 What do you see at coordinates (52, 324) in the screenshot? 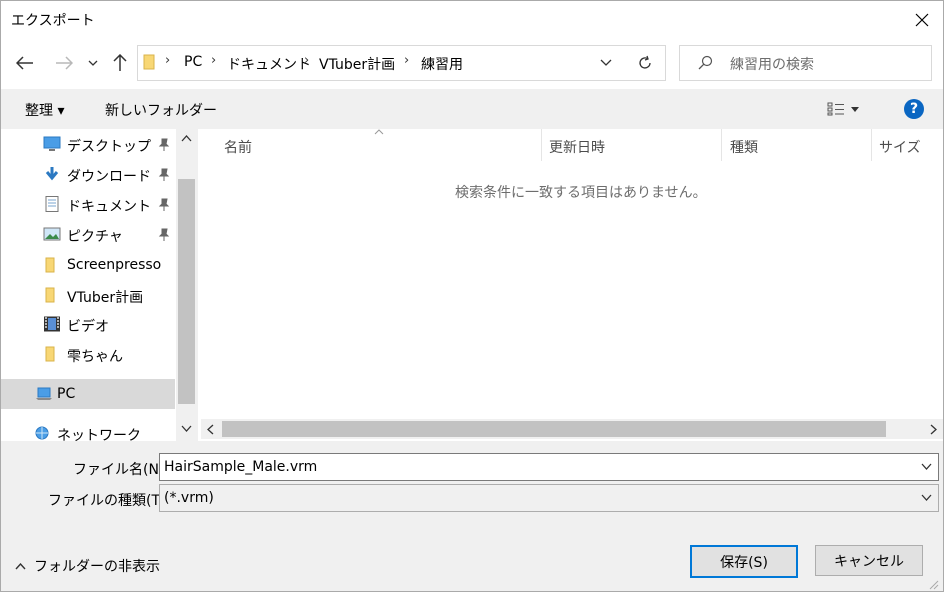
I see `video-icon` at bounding box center [52, 324].